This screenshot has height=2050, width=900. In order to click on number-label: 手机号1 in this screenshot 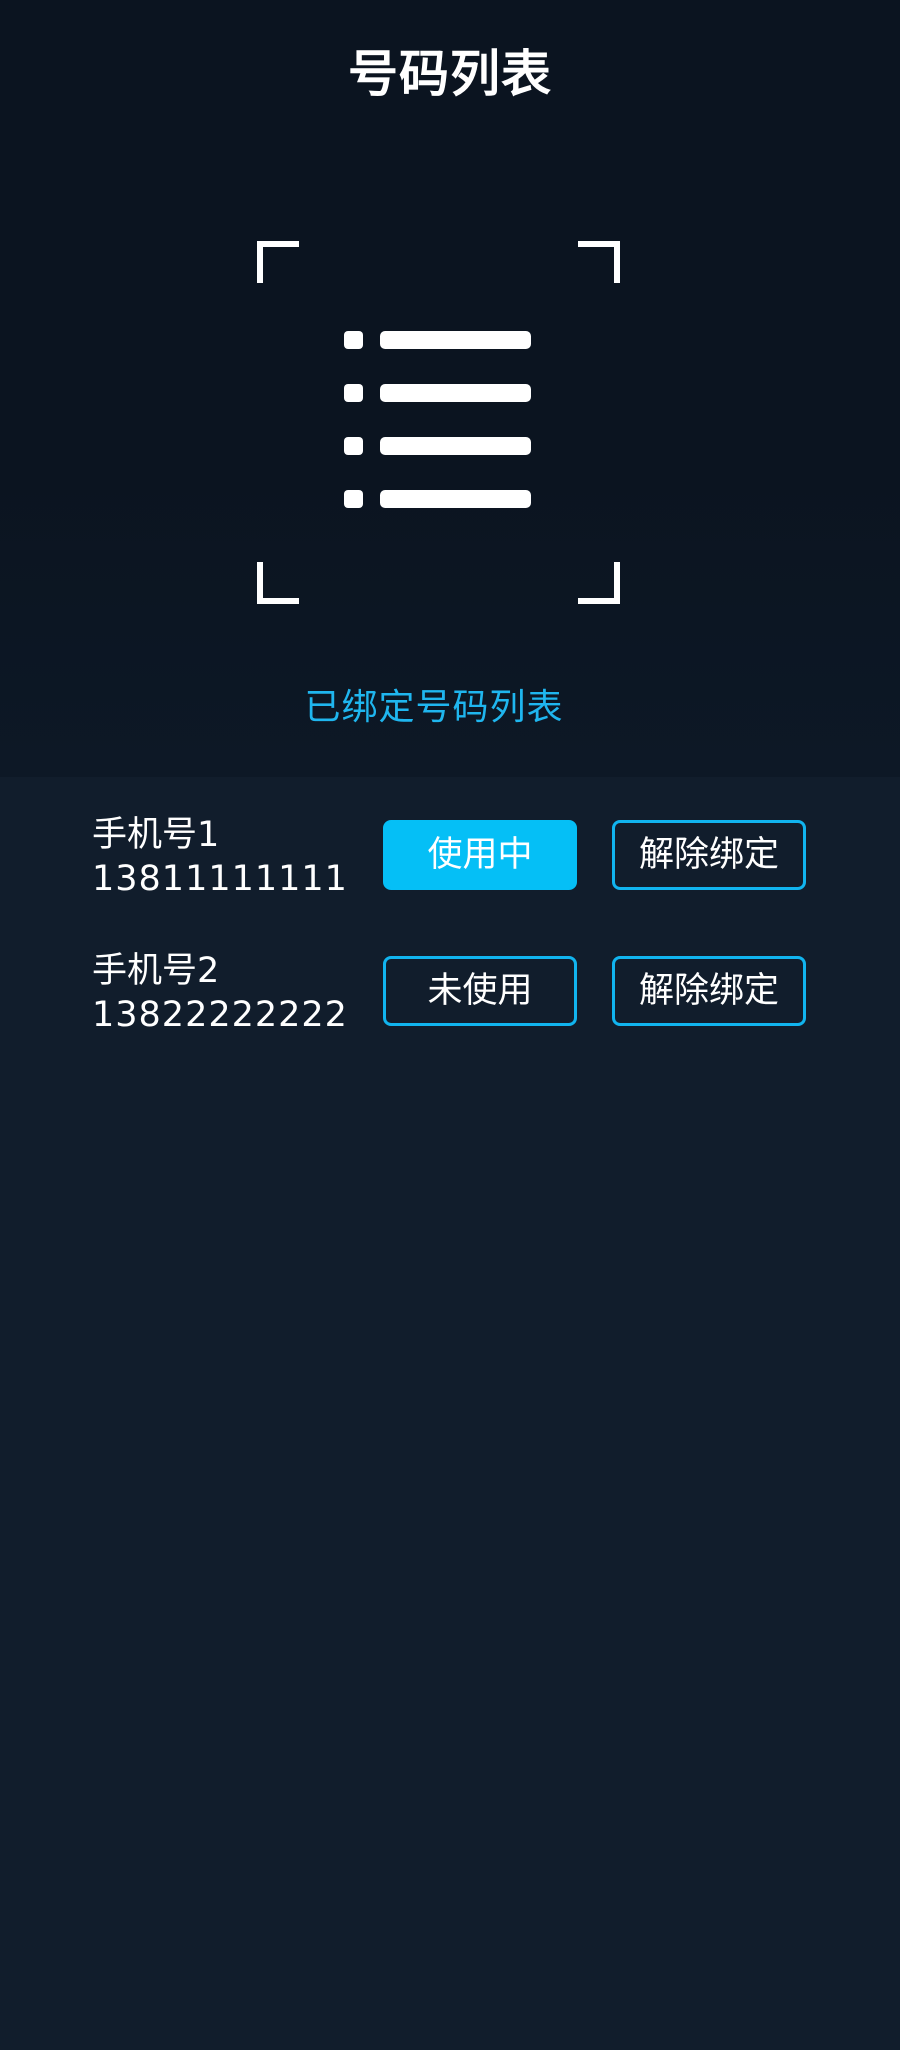, I will do `click(156, 835)`.